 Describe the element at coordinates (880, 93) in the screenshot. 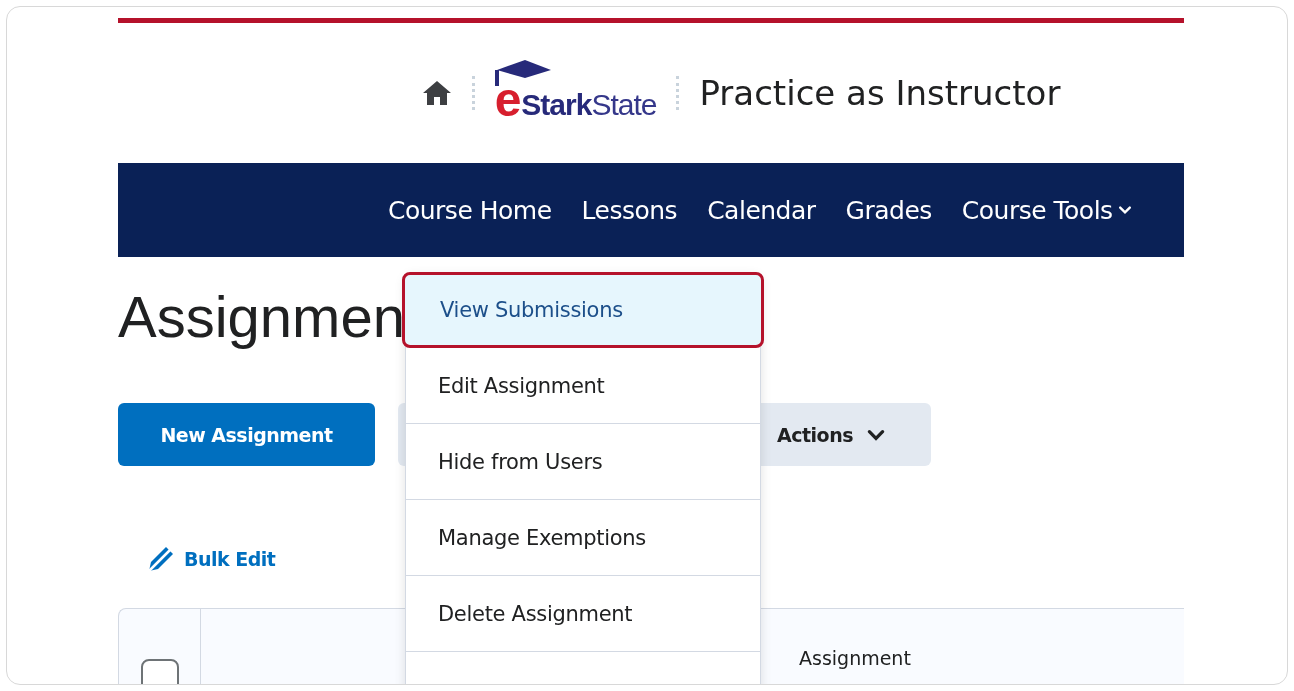

I see `course-title: Practice as Instructor` at that location.